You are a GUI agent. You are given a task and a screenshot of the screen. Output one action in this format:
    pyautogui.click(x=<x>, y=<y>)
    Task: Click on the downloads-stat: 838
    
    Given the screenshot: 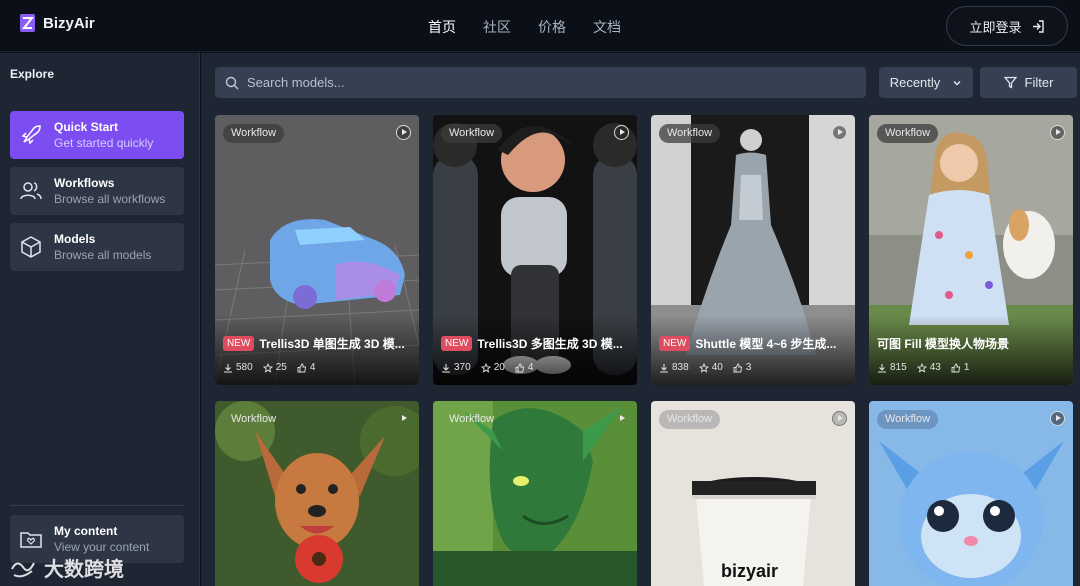 What is the action you would take?
    pyautogui.click(x=674, y=367)
    